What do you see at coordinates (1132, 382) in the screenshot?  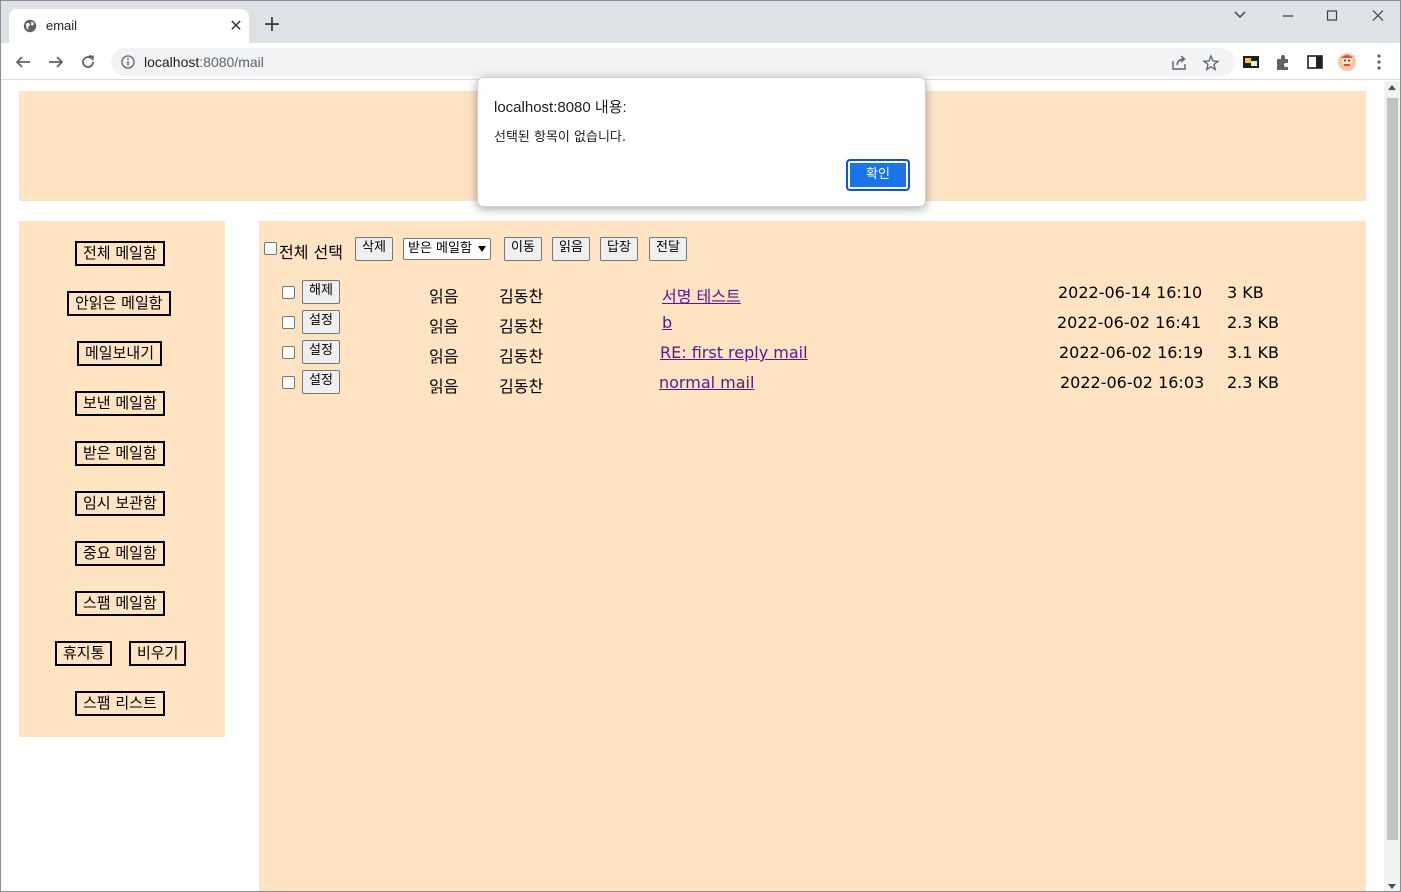 I see `date: 2022-06-02 16:03` at bounding box center [1132, 382].